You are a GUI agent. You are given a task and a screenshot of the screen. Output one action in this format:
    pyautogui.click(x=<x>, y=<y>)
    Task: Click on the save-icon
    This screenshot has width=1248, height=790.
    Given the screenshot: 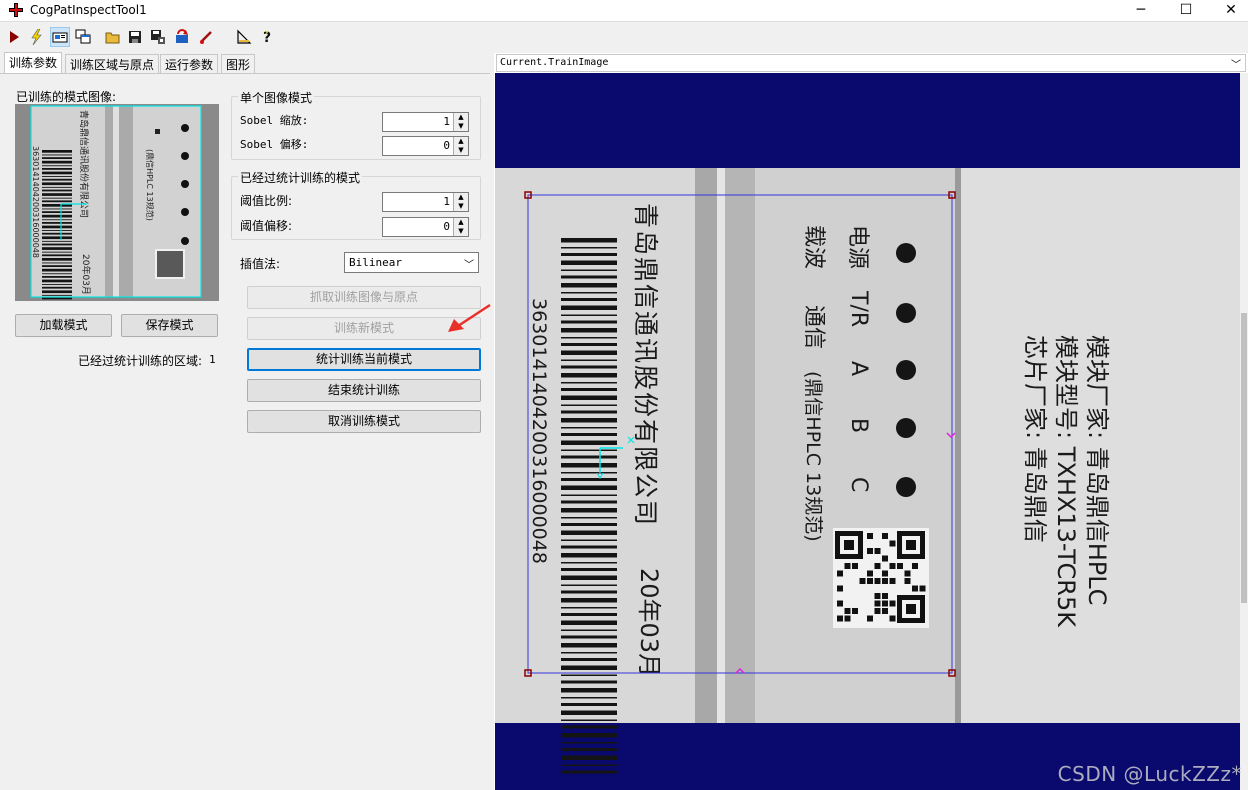 What is the action you would take?
    pyautogui.click(x=135, y=37)
    